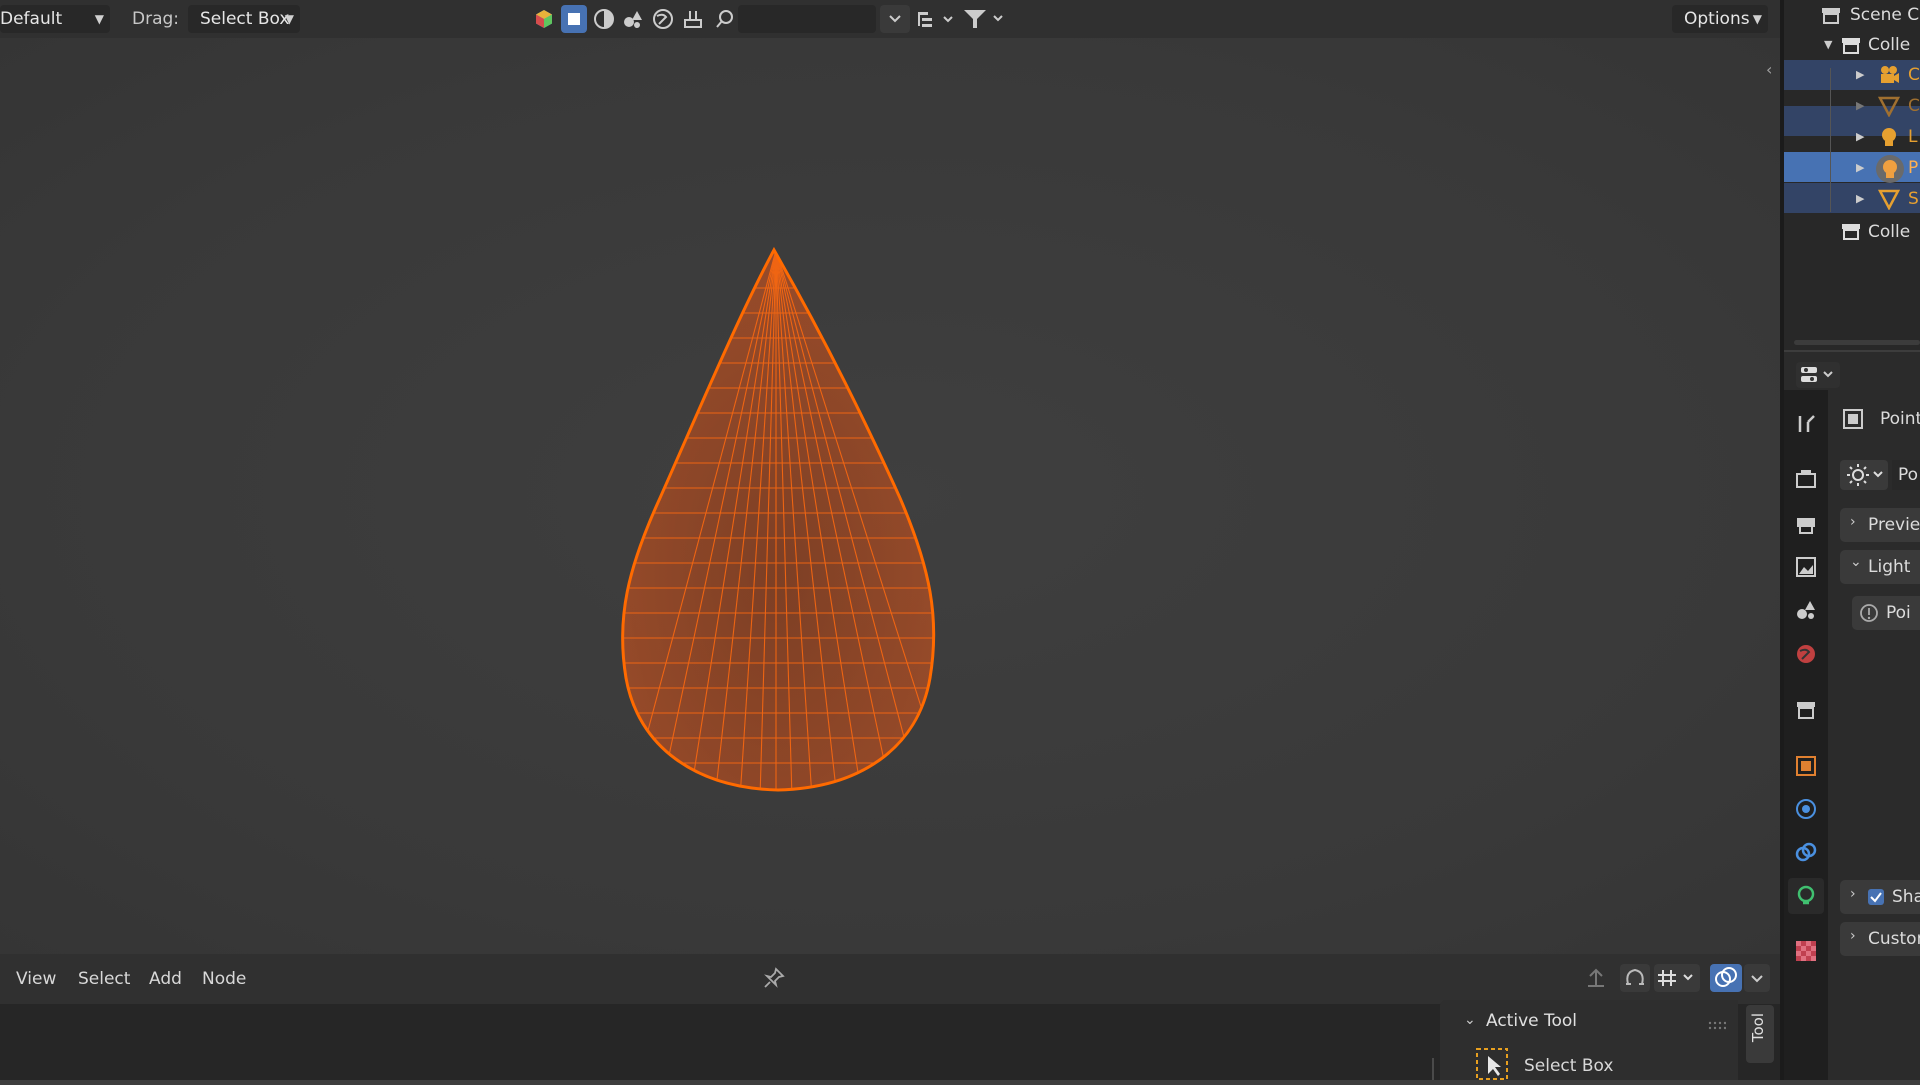 This screenshot has height=1085, width=1920. Describe the element at coordinates (544, 19) in the screenshot. I see `cube-icon` at that location.